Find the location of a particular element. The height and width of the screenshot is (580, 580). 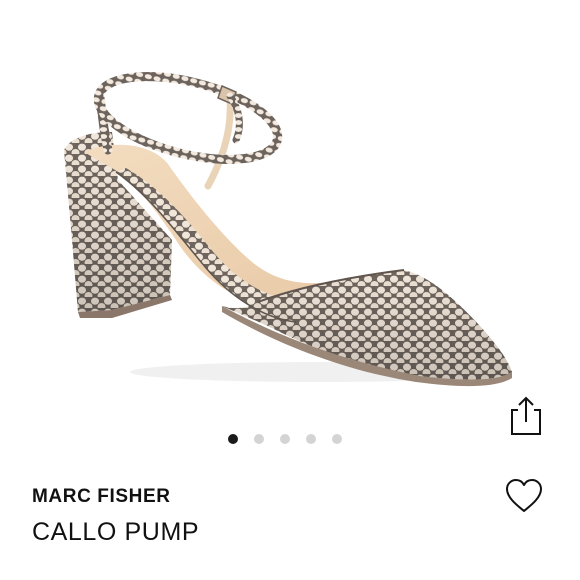

share-icon is located at coordinates (526, 416).